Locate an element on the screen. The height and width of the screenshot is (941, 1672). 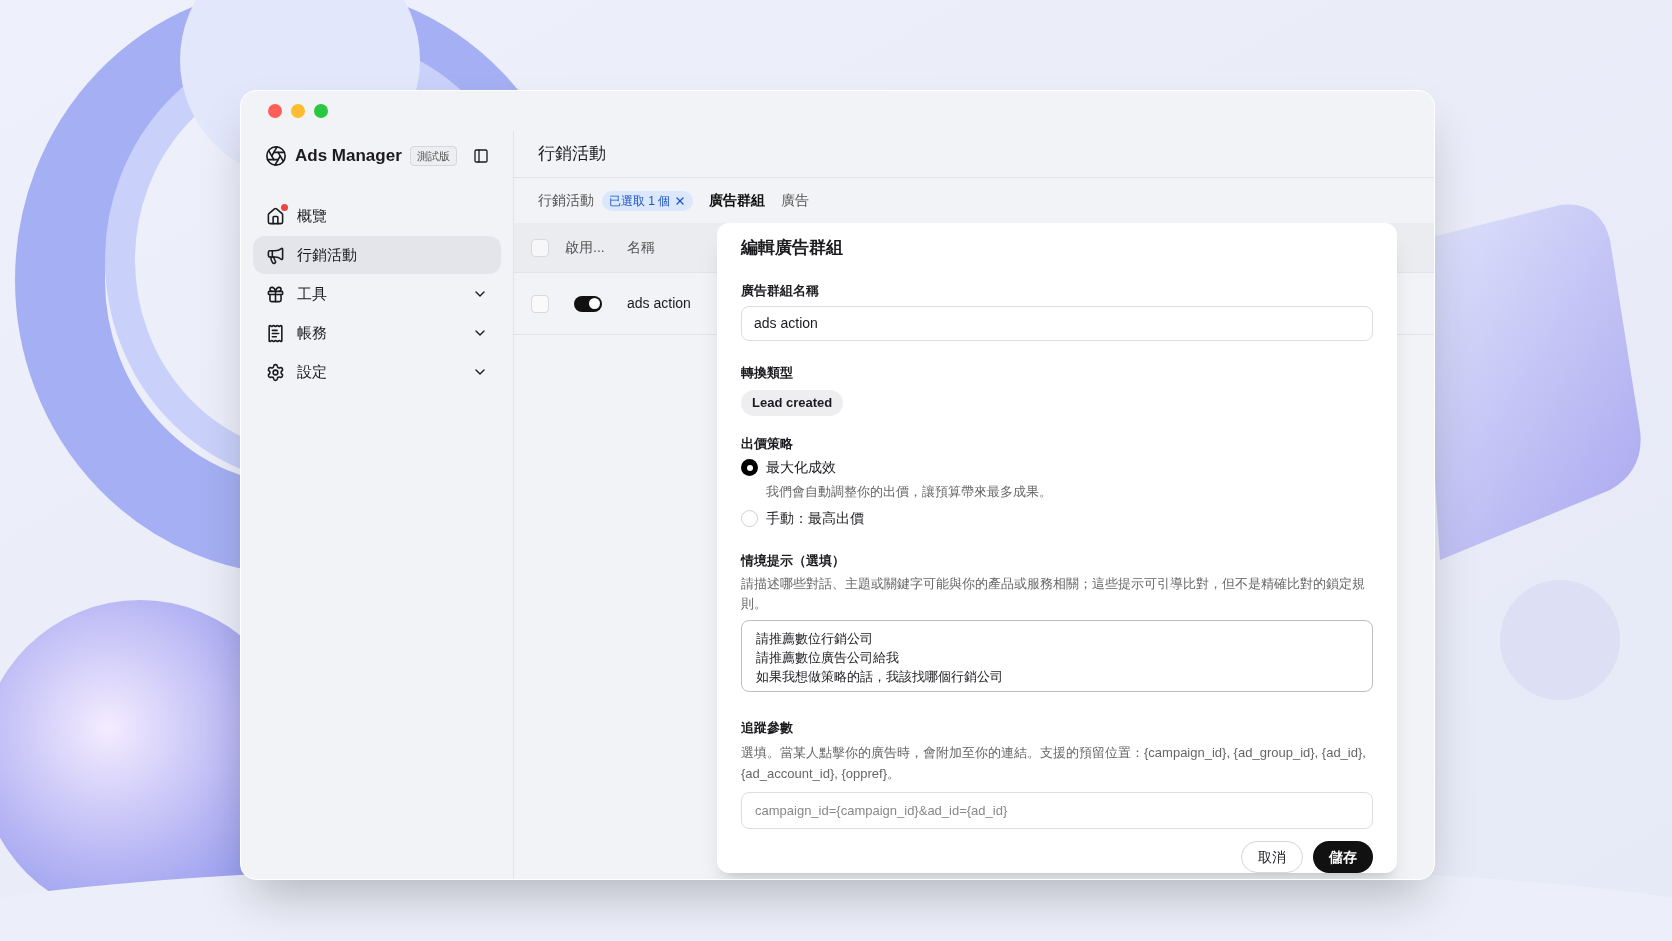
tracking-input: campaign_id={campaign_id}&ad_id={ad_id} is located at coordinates (1057, 810).